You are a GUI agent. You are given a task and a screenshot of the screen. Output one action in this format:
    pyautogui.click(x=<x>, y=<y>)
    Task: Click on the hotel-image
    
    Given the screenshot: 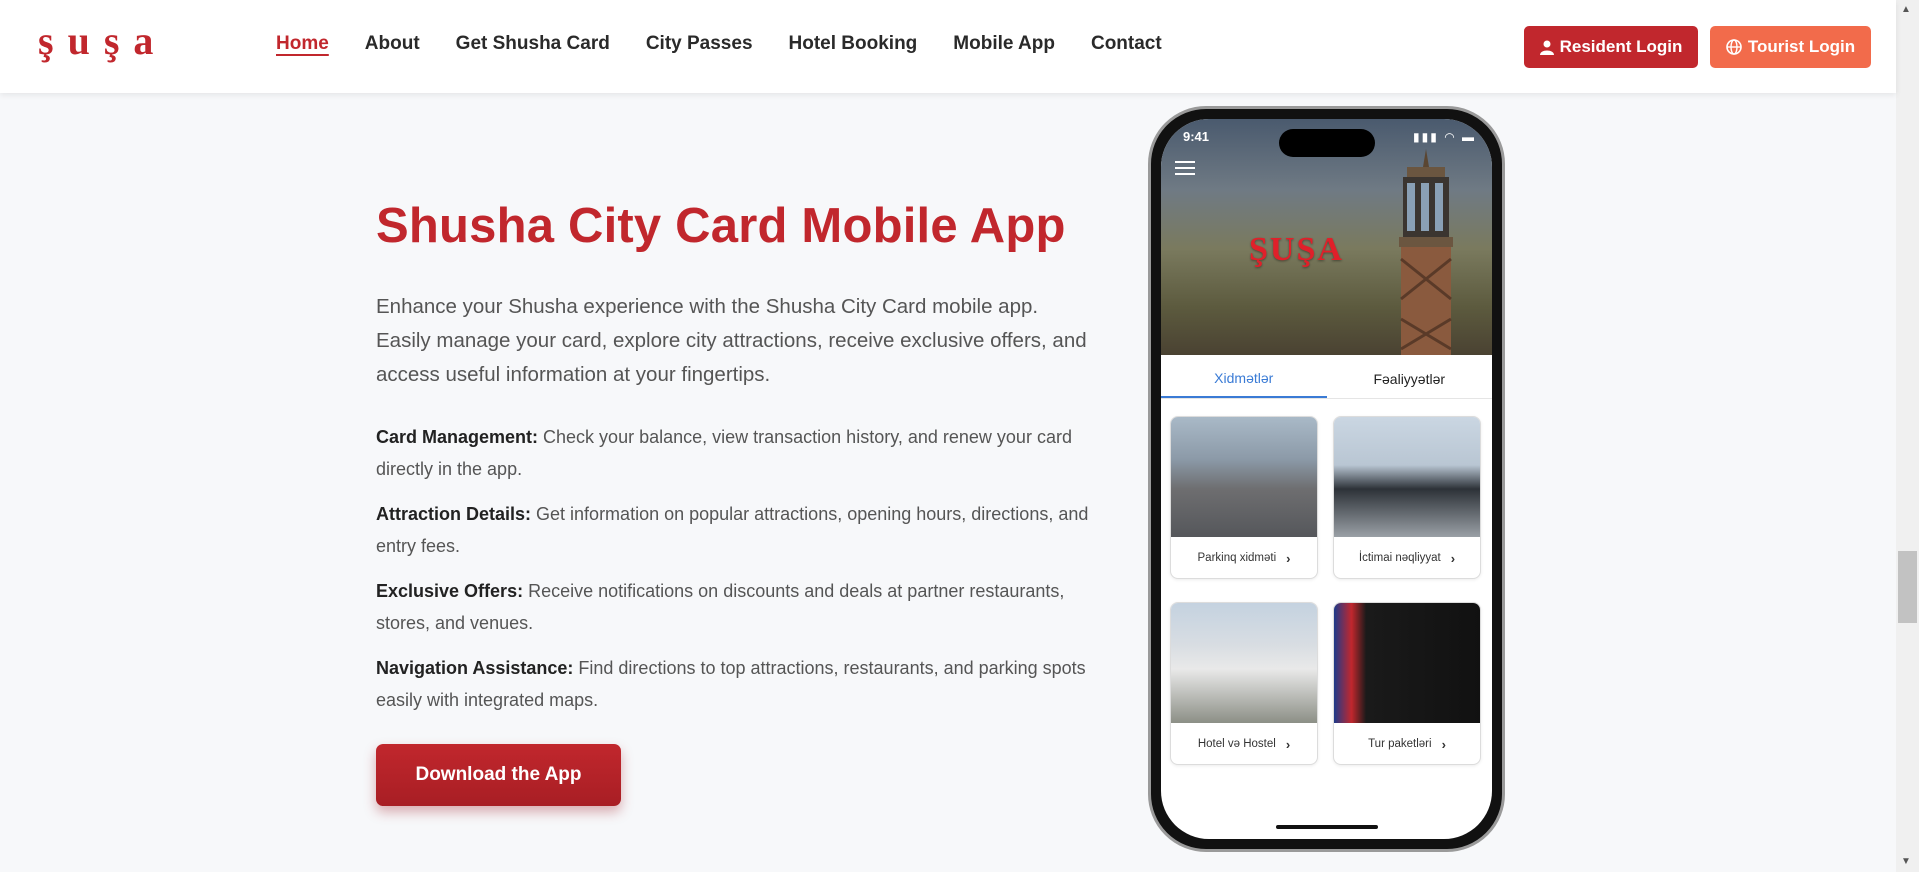 What is the action you would take?
    pyautogui.click(x=1244, y=663)
    